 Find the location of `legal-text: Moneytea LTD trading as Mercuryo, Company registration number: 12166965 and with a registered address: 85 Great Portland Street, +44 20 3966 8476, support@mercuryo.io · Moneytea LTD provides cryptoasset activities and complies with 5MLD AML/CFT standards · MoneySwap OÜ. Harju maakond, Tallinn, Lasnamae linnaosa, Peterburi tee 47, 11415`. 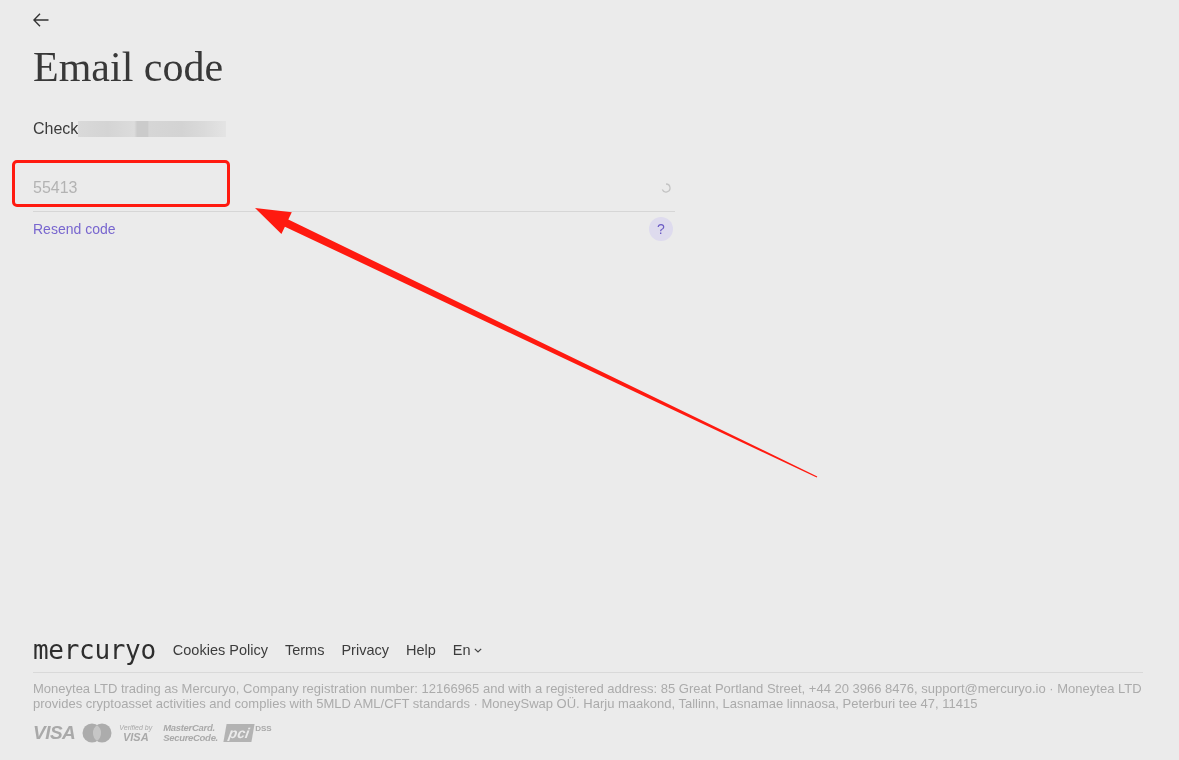

legal-text: Moneytea LTD trading as Mercuryo, Company registration number: 12166965 and with a registered address: 85 Great Portland Street, +44 20 3966 8476, support@mercuryo.io · Moneytea LTD provides cryptoasset activities and complies with 5MLD AML/CFT standards · MoneySwap OÜ. Harju maakond, Tallinn, Lasnamae linnaosa, Peterburi tee 47, 11415 is located at coordinates (588, 696).